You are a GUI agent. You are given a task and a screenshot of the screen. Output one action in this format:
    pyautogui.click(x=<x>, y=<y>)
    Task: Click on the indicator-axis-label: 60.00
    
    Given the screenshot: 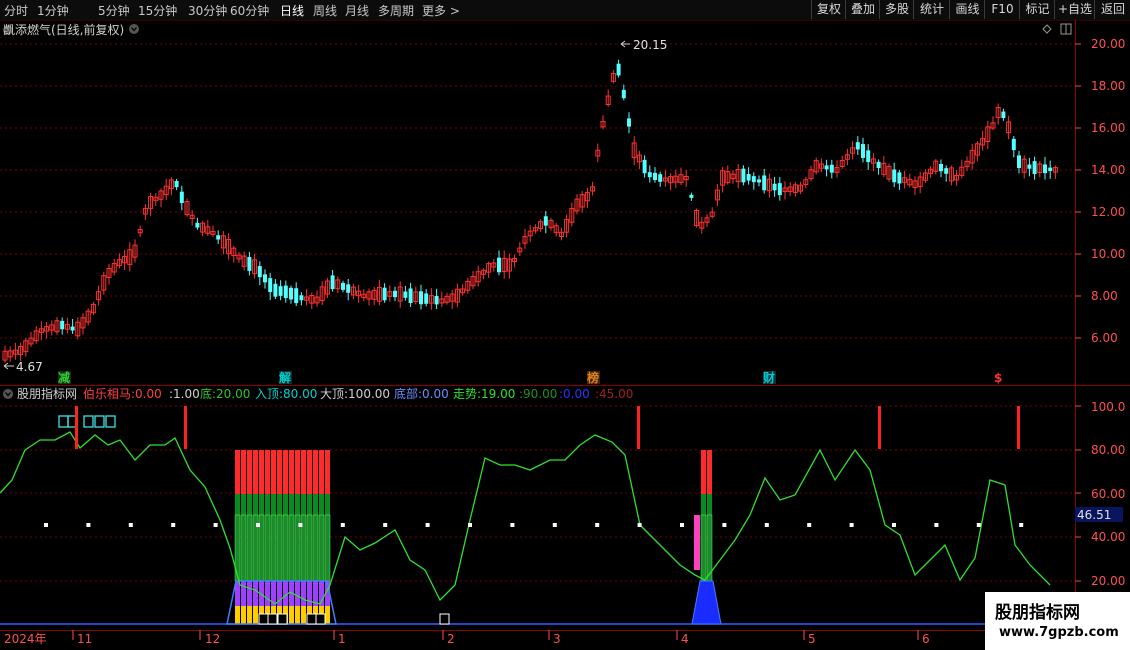 What is the action you would take?
    pyautogui.click(x=1108, y=494)
    